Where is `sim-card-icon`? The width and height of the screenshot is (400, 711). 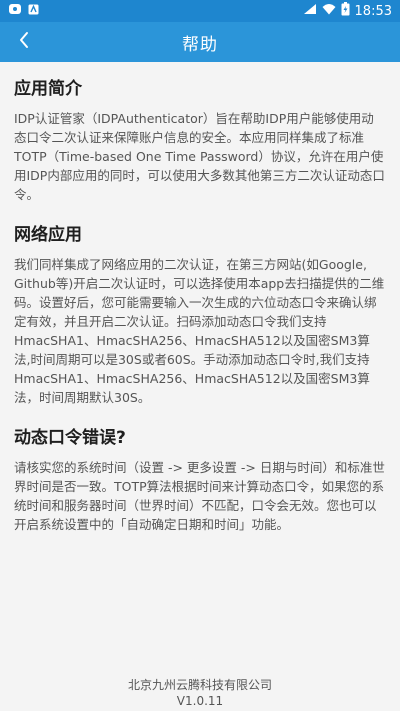 sim-card-icon is located at coordinates (15, 11).